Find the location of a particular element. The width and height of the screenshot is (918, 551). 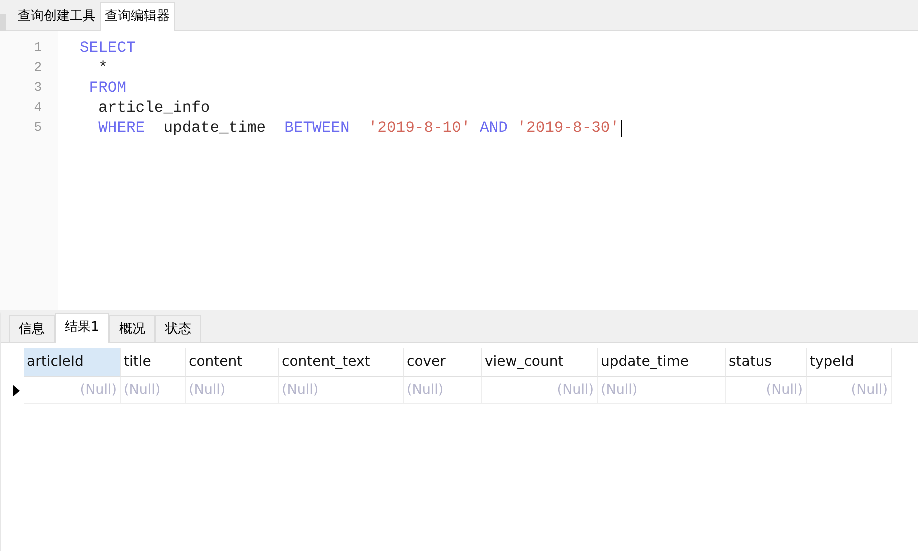

string-literal: '2019-8-30' is located at coordinates (568, 128).